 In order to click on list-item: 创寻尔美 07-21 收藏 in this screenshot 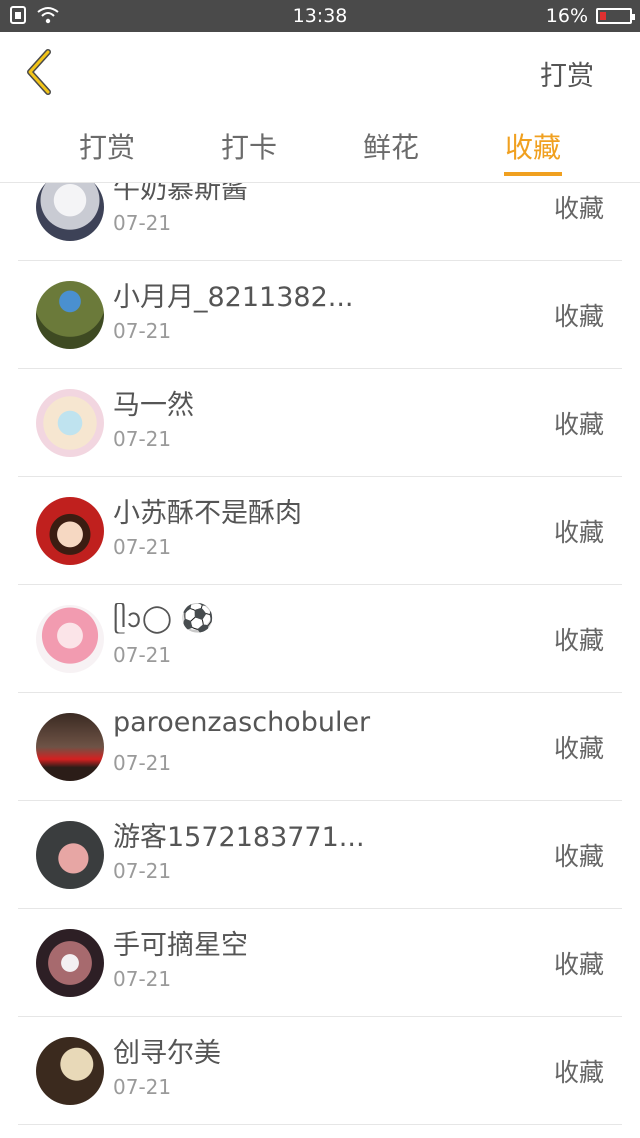, I will do `click(320, 1071)`.